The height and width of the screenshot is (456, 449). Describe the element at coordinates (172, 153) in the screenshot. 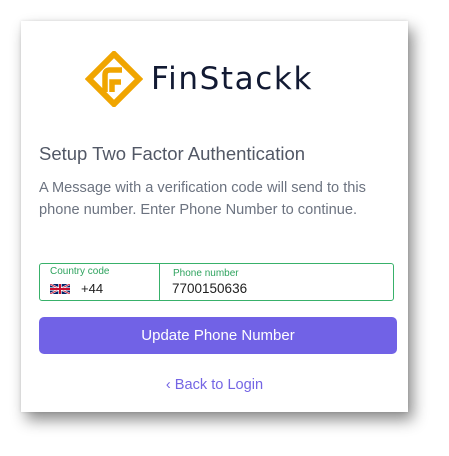

I see `page-title: Setup Two Factor Authentication` at that location.